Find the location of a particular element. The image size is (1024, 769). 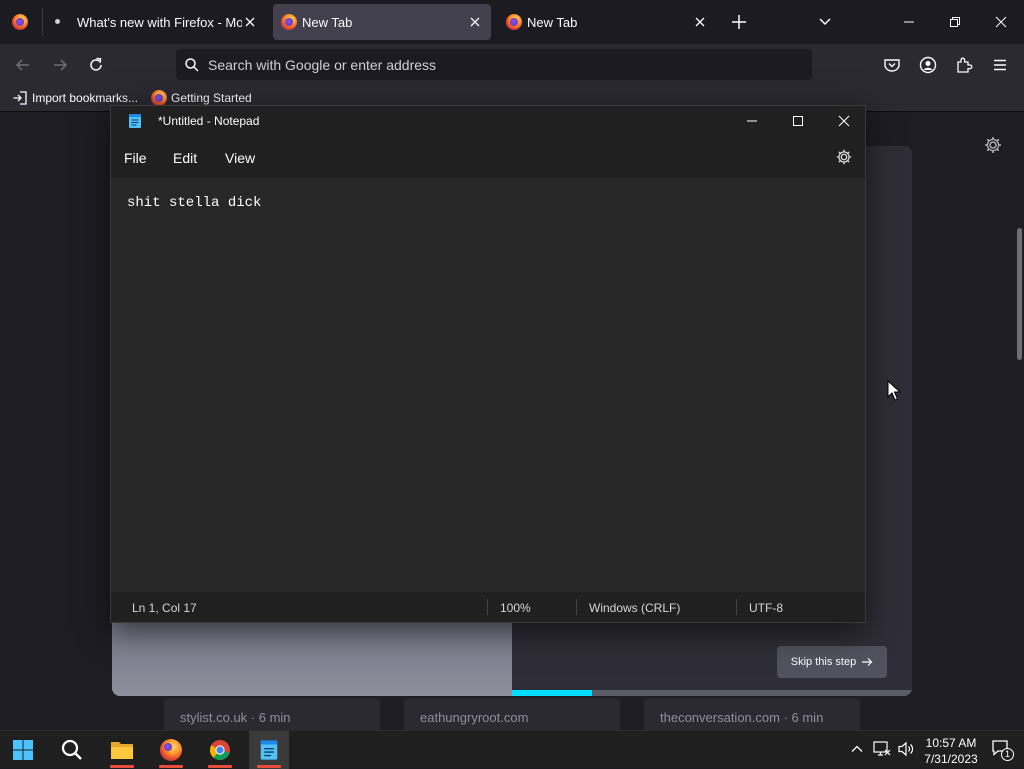

address-bar is located at coordinates (494, 64).